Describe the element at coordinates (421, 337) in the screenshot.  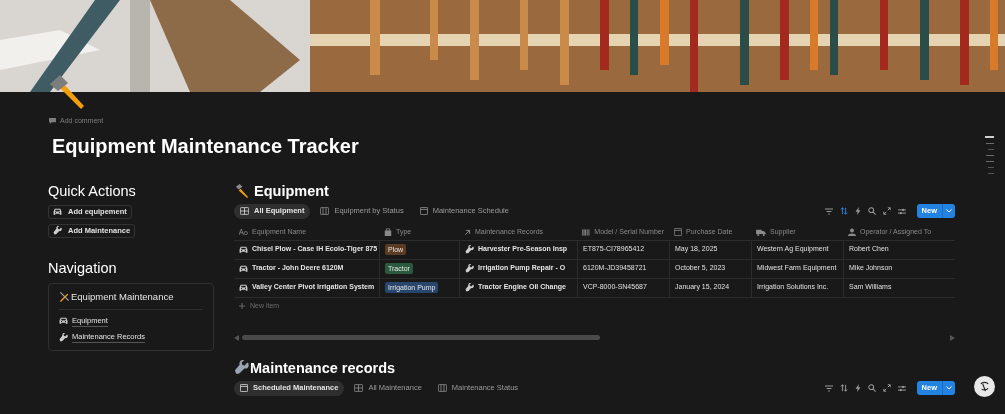
I see `scrollbar` at that location.